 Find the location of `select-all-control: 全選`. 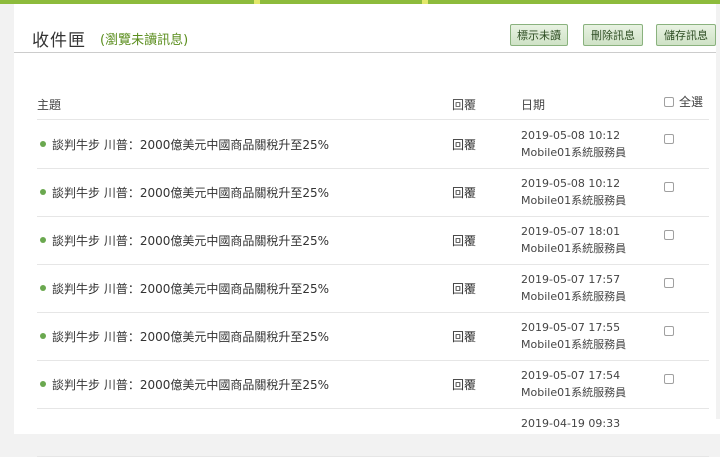

select-all-control: 全選 is located at coordinates (683, 101).